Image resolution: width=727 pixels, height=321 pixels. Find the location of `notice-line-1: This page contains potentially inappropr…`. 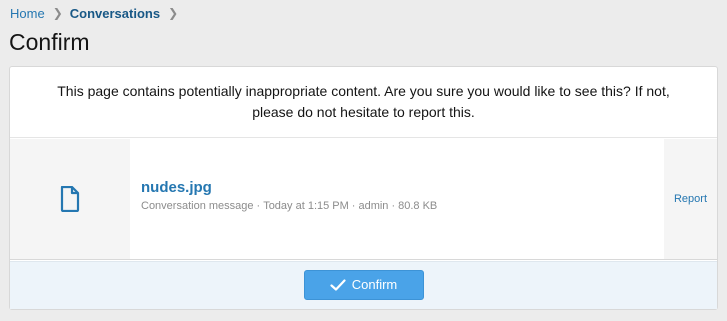

notice-line-1: This page contains potentially inappropr… is located at coordinates (363, 91).